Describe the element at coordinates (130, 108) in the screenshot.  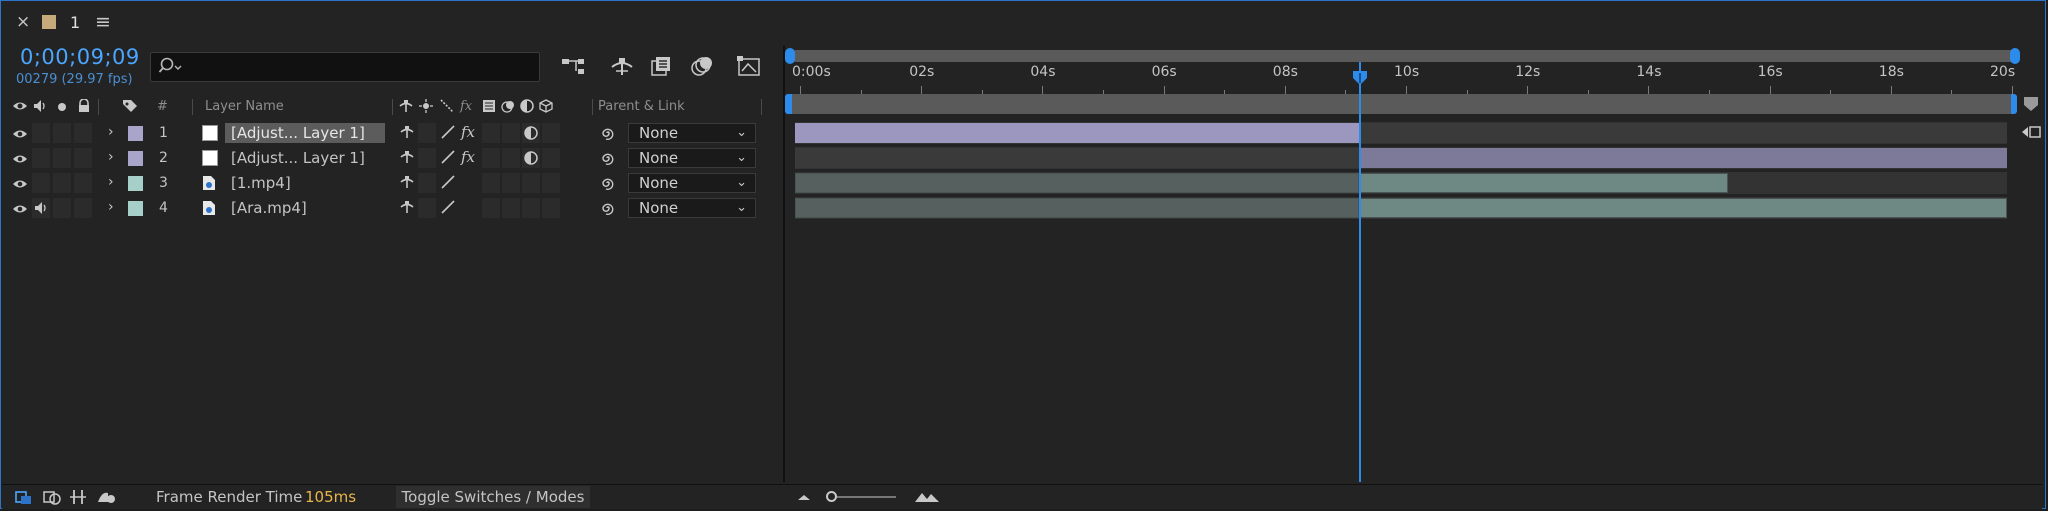
I see `label-header-icon` at that location.